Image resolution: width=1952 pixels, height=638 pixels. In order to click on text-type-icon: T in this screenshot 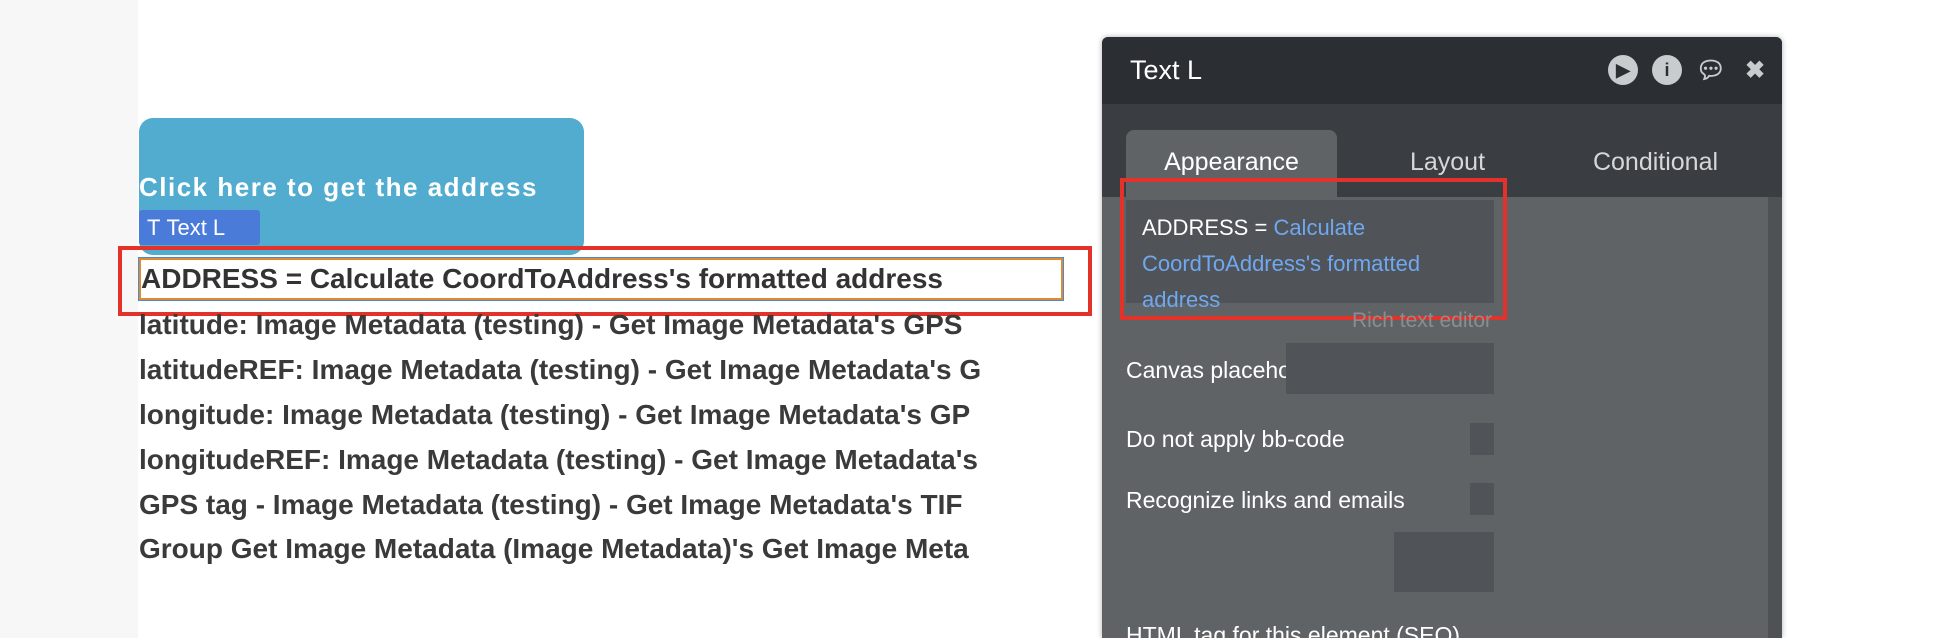, I will do `click(154, 227)`.